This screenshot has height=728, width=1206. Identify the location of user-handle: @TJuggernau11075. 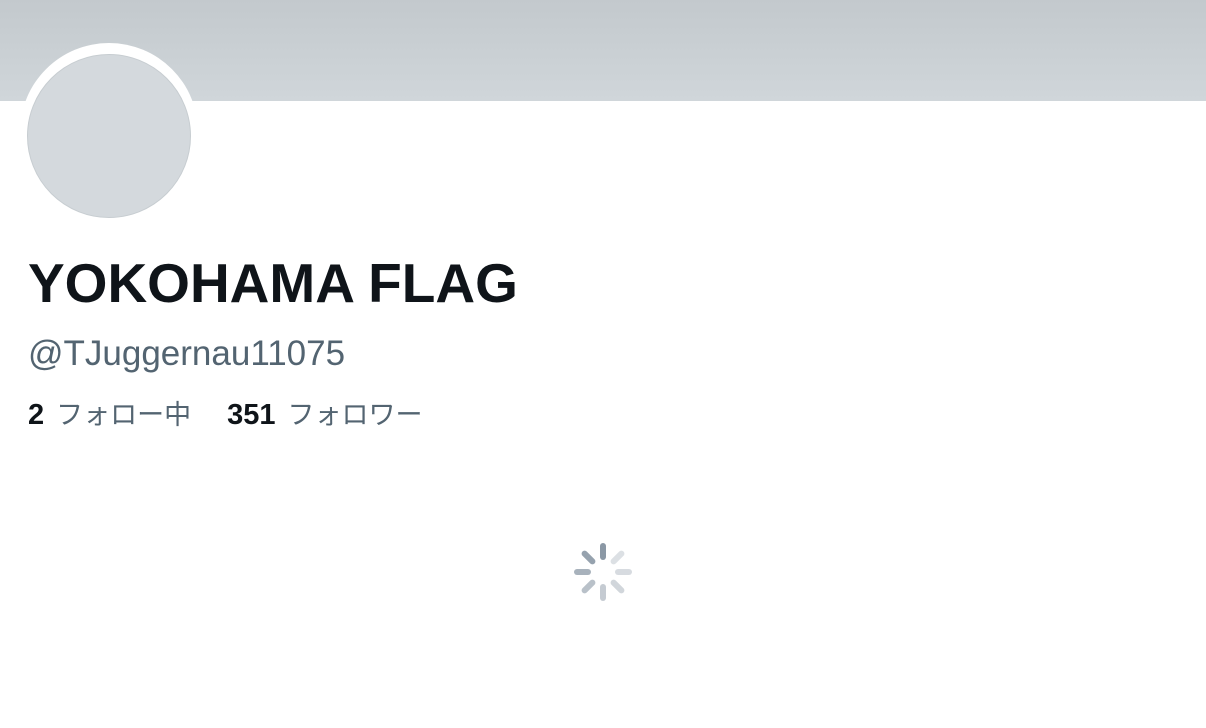
(187, 353).